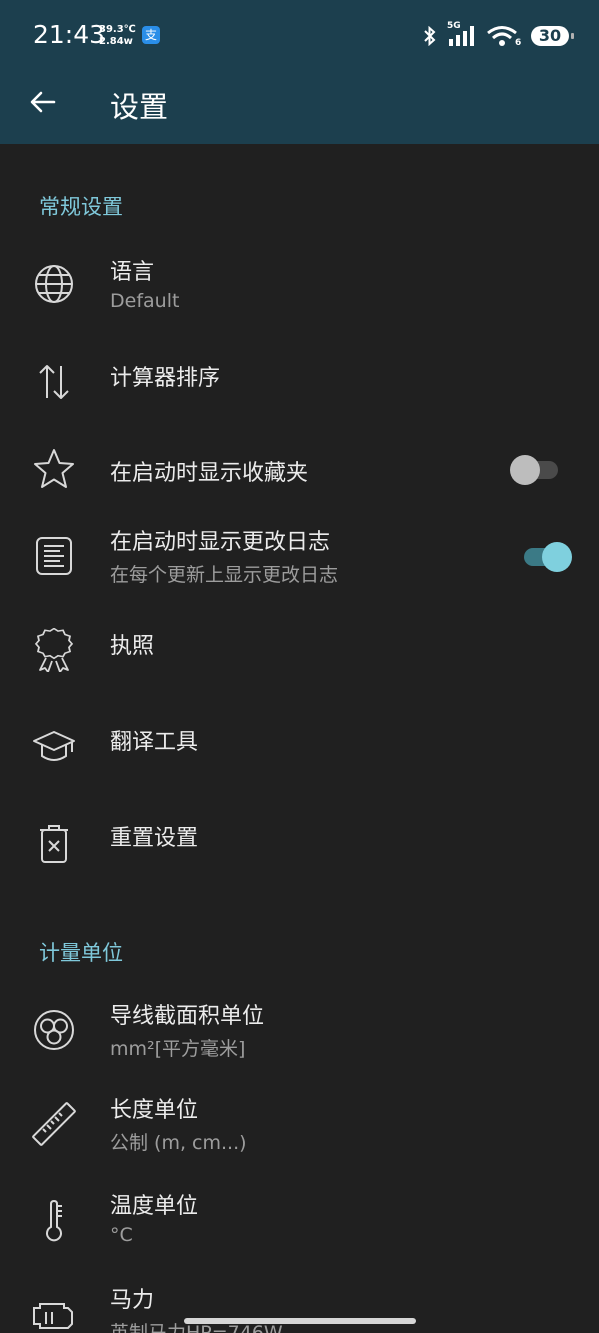  What do you see at coordinates (154, 838) in the screenshot?
I see `setting-reset-label: 重置设置` at bounding box center [154, 838].